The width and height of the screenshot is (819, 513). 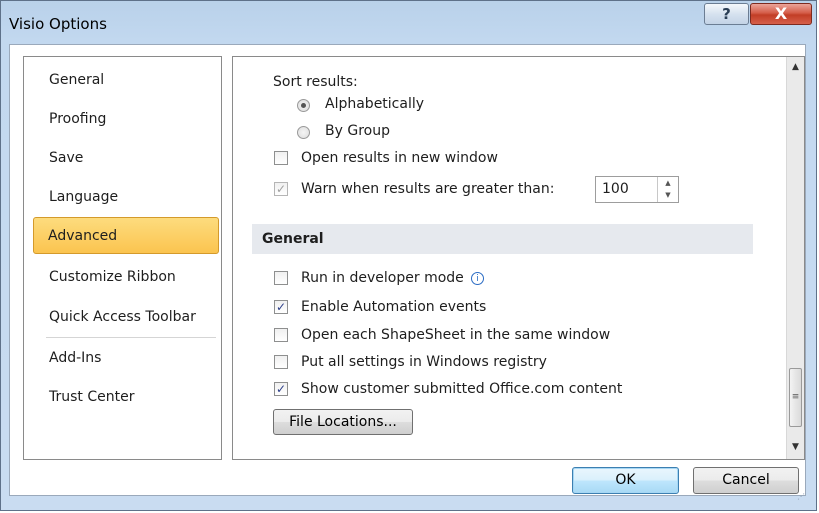 I want to click on nav-item-label: Advanced, so click(x=83, y=236).